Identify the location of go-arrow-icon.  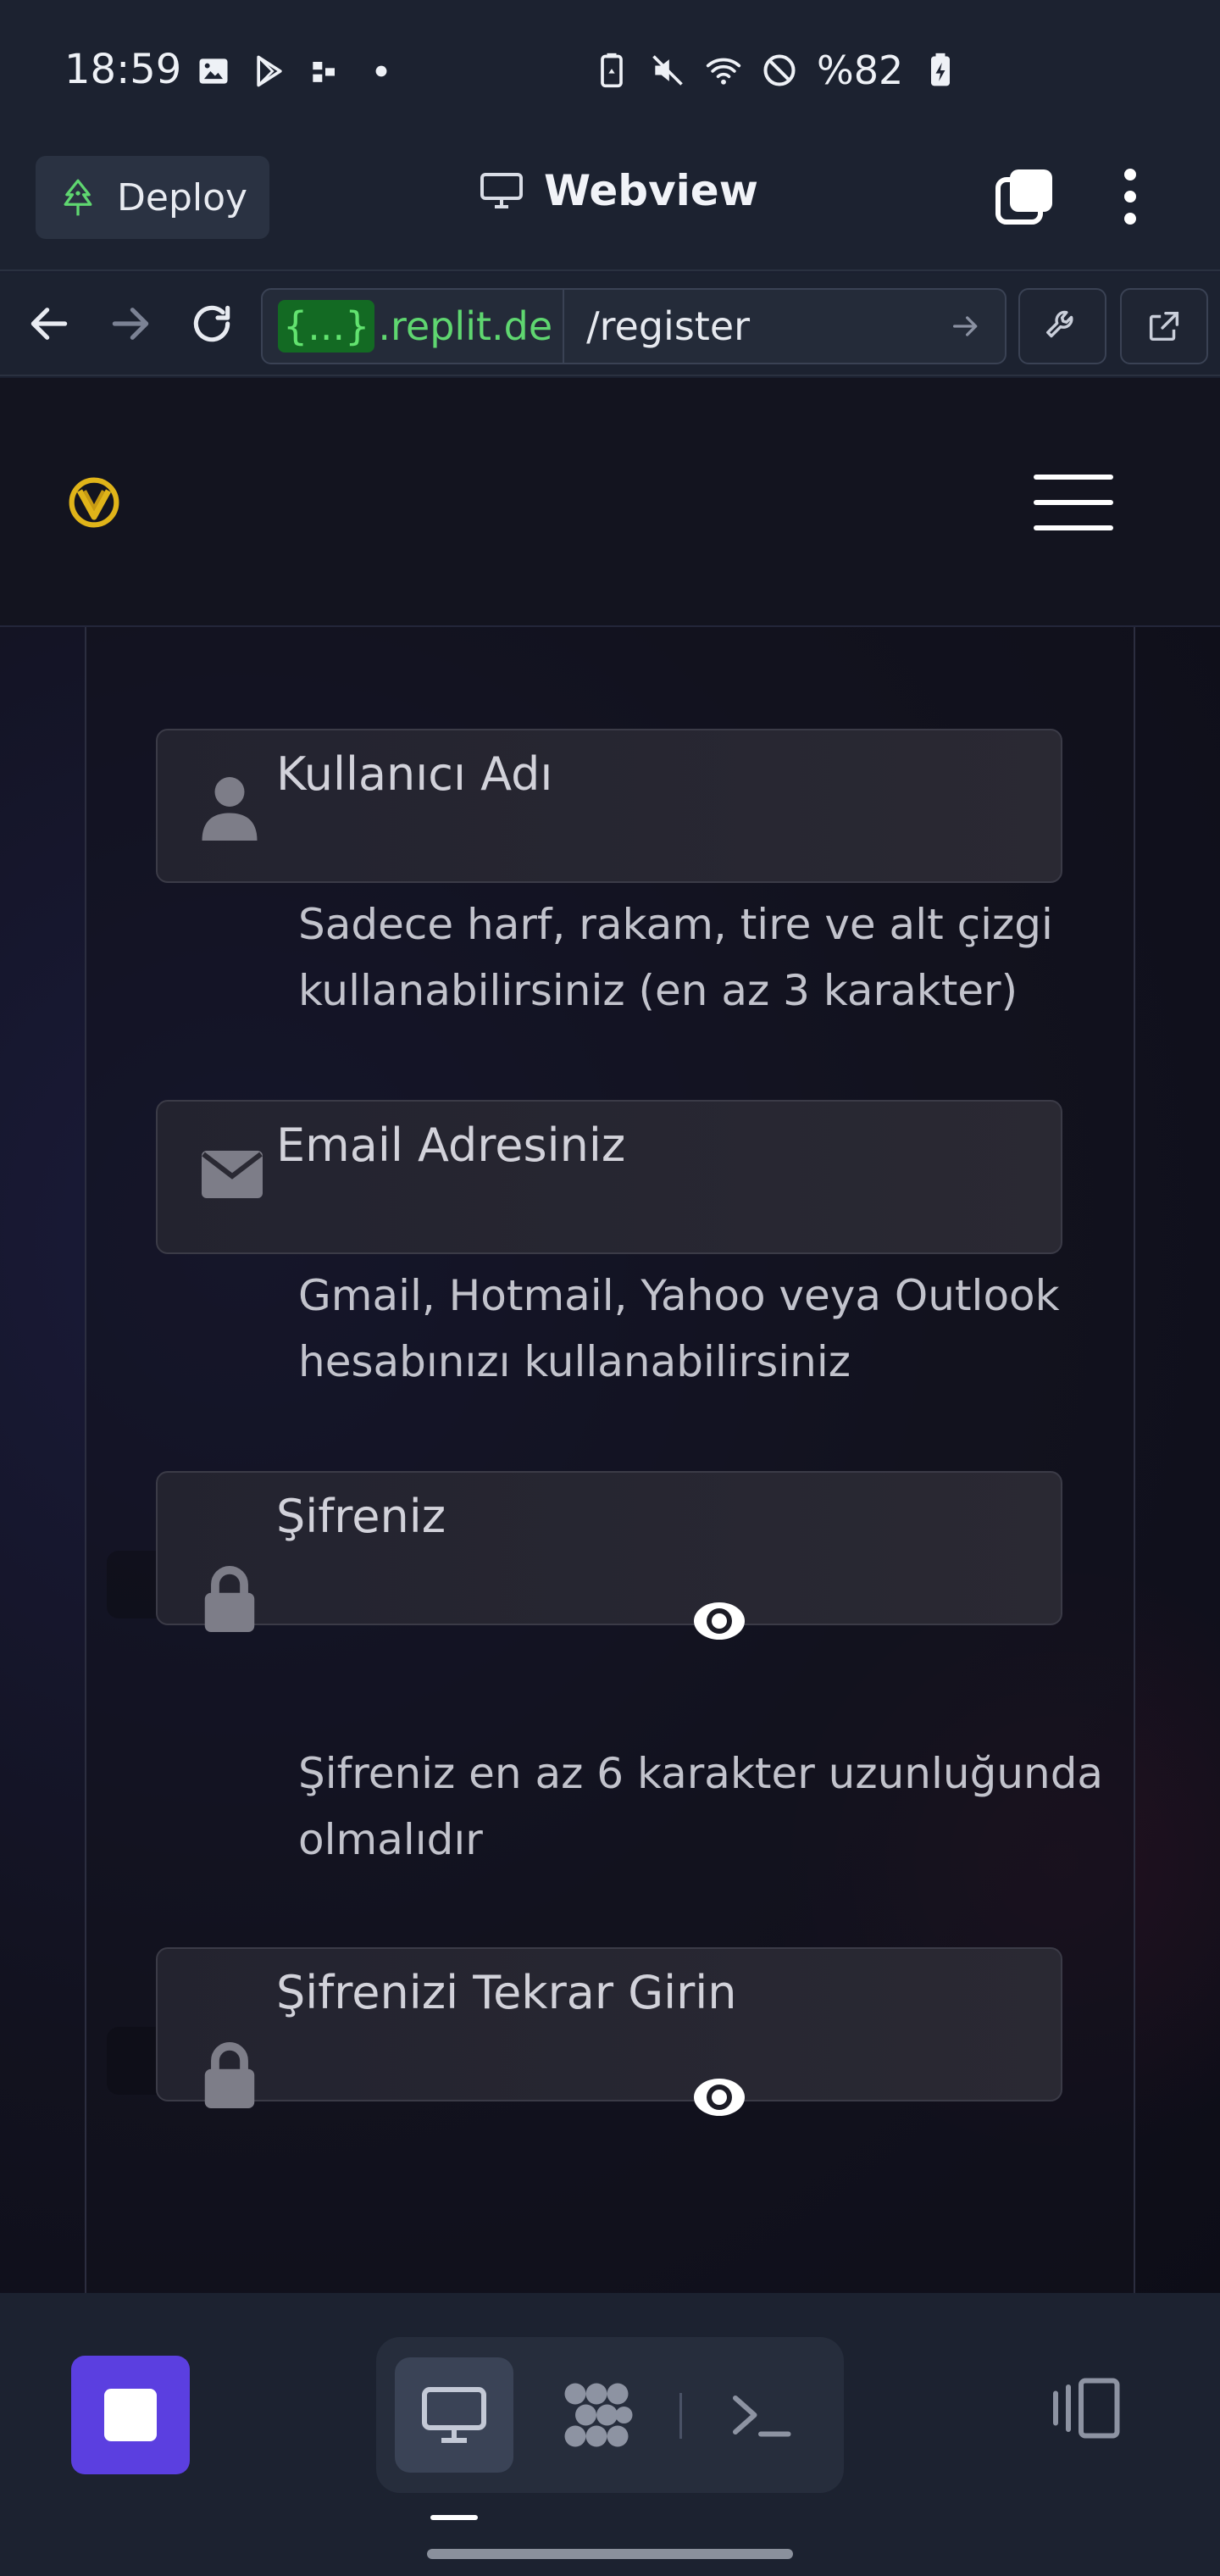
(966, 326).